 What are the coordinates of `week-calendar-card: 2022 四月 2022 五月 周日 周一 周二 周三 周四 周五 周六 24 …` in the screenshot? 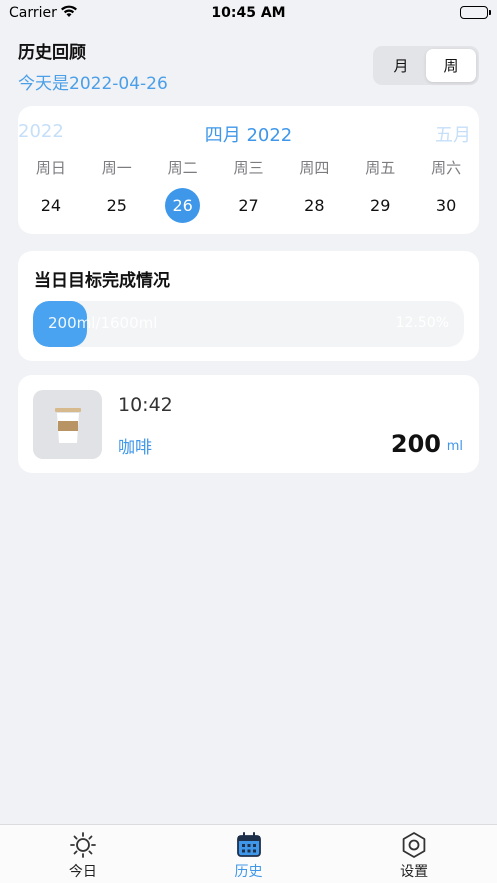 It's located at (248, 170).